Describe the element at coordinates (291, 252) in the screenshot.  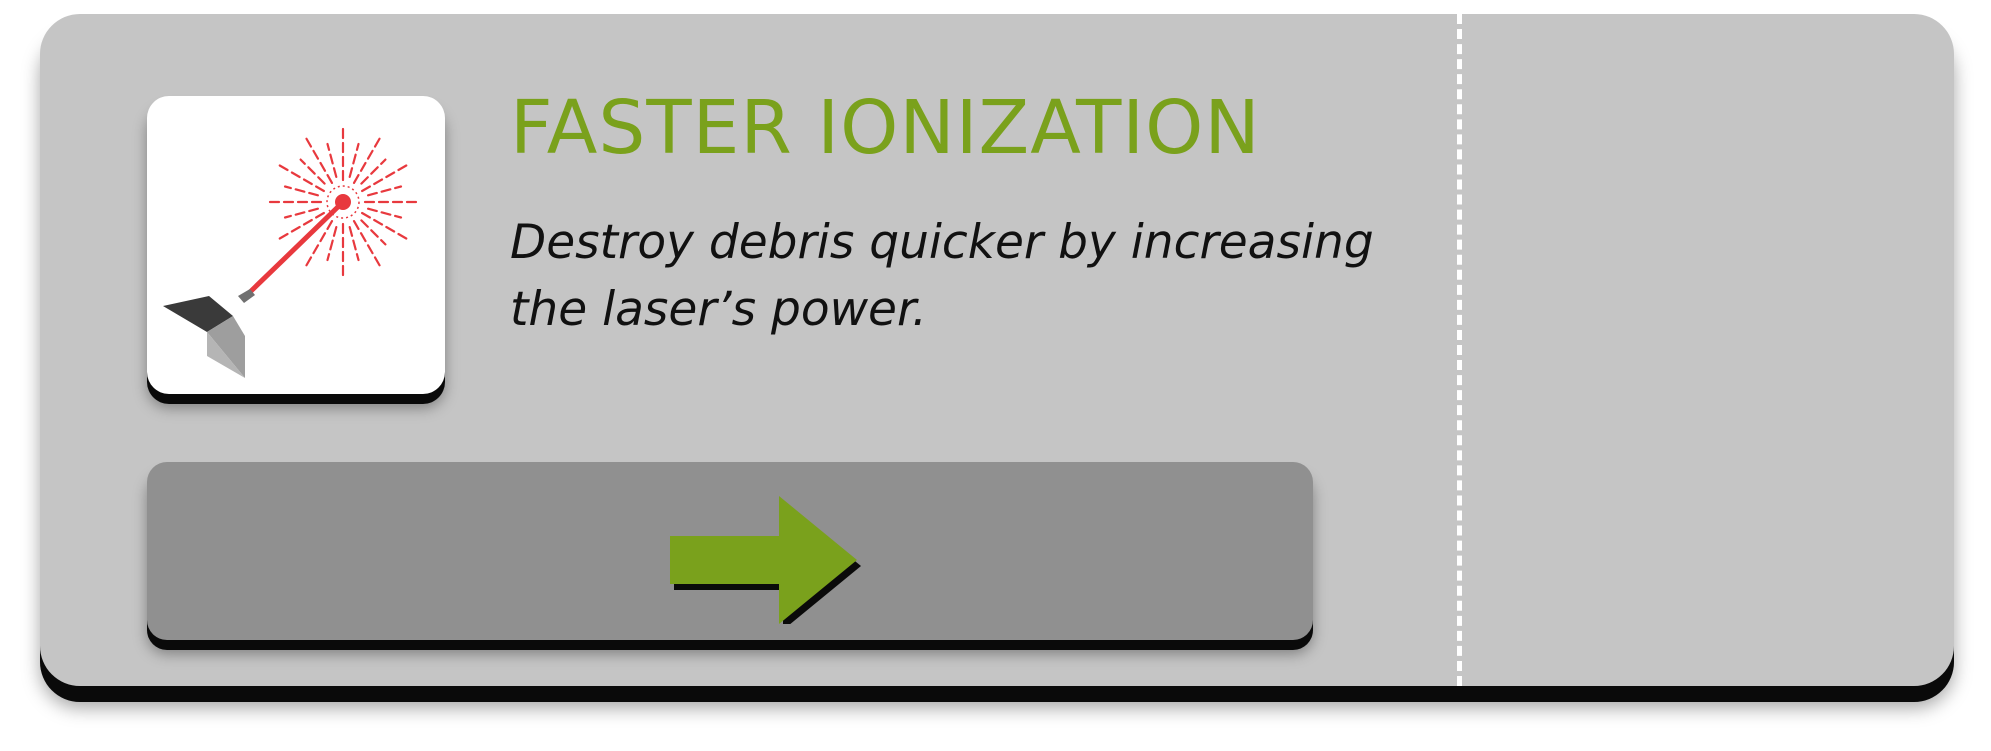
I see `laser-cannon-icon` at that location.